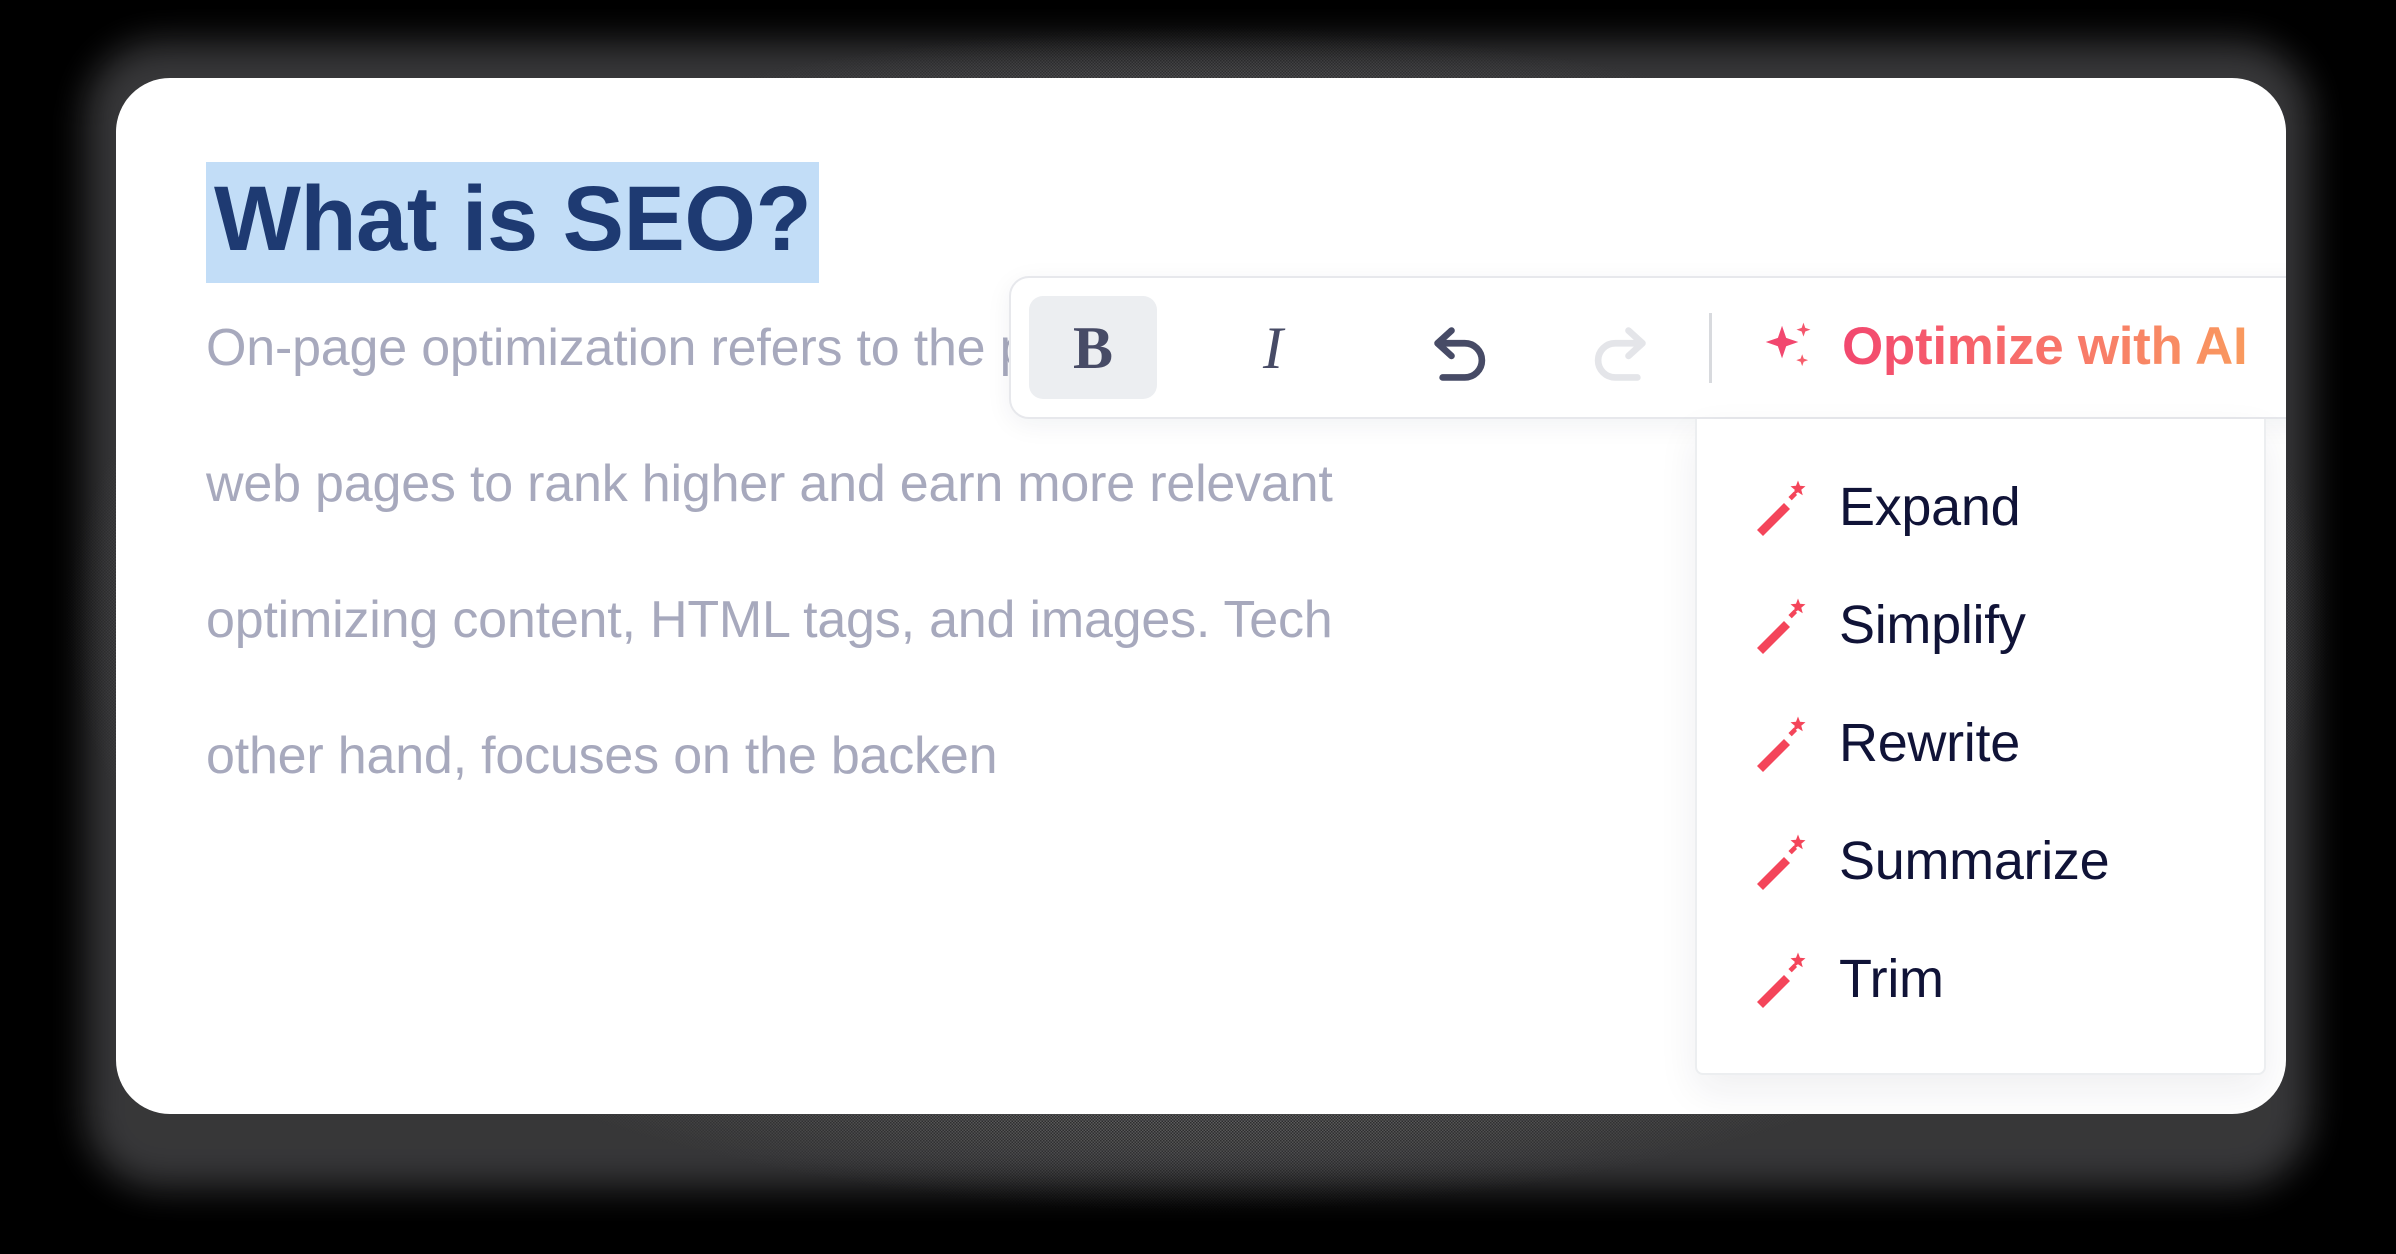  I want to click on menu-item-rewrite: Rewrite, so click(1980, 744).